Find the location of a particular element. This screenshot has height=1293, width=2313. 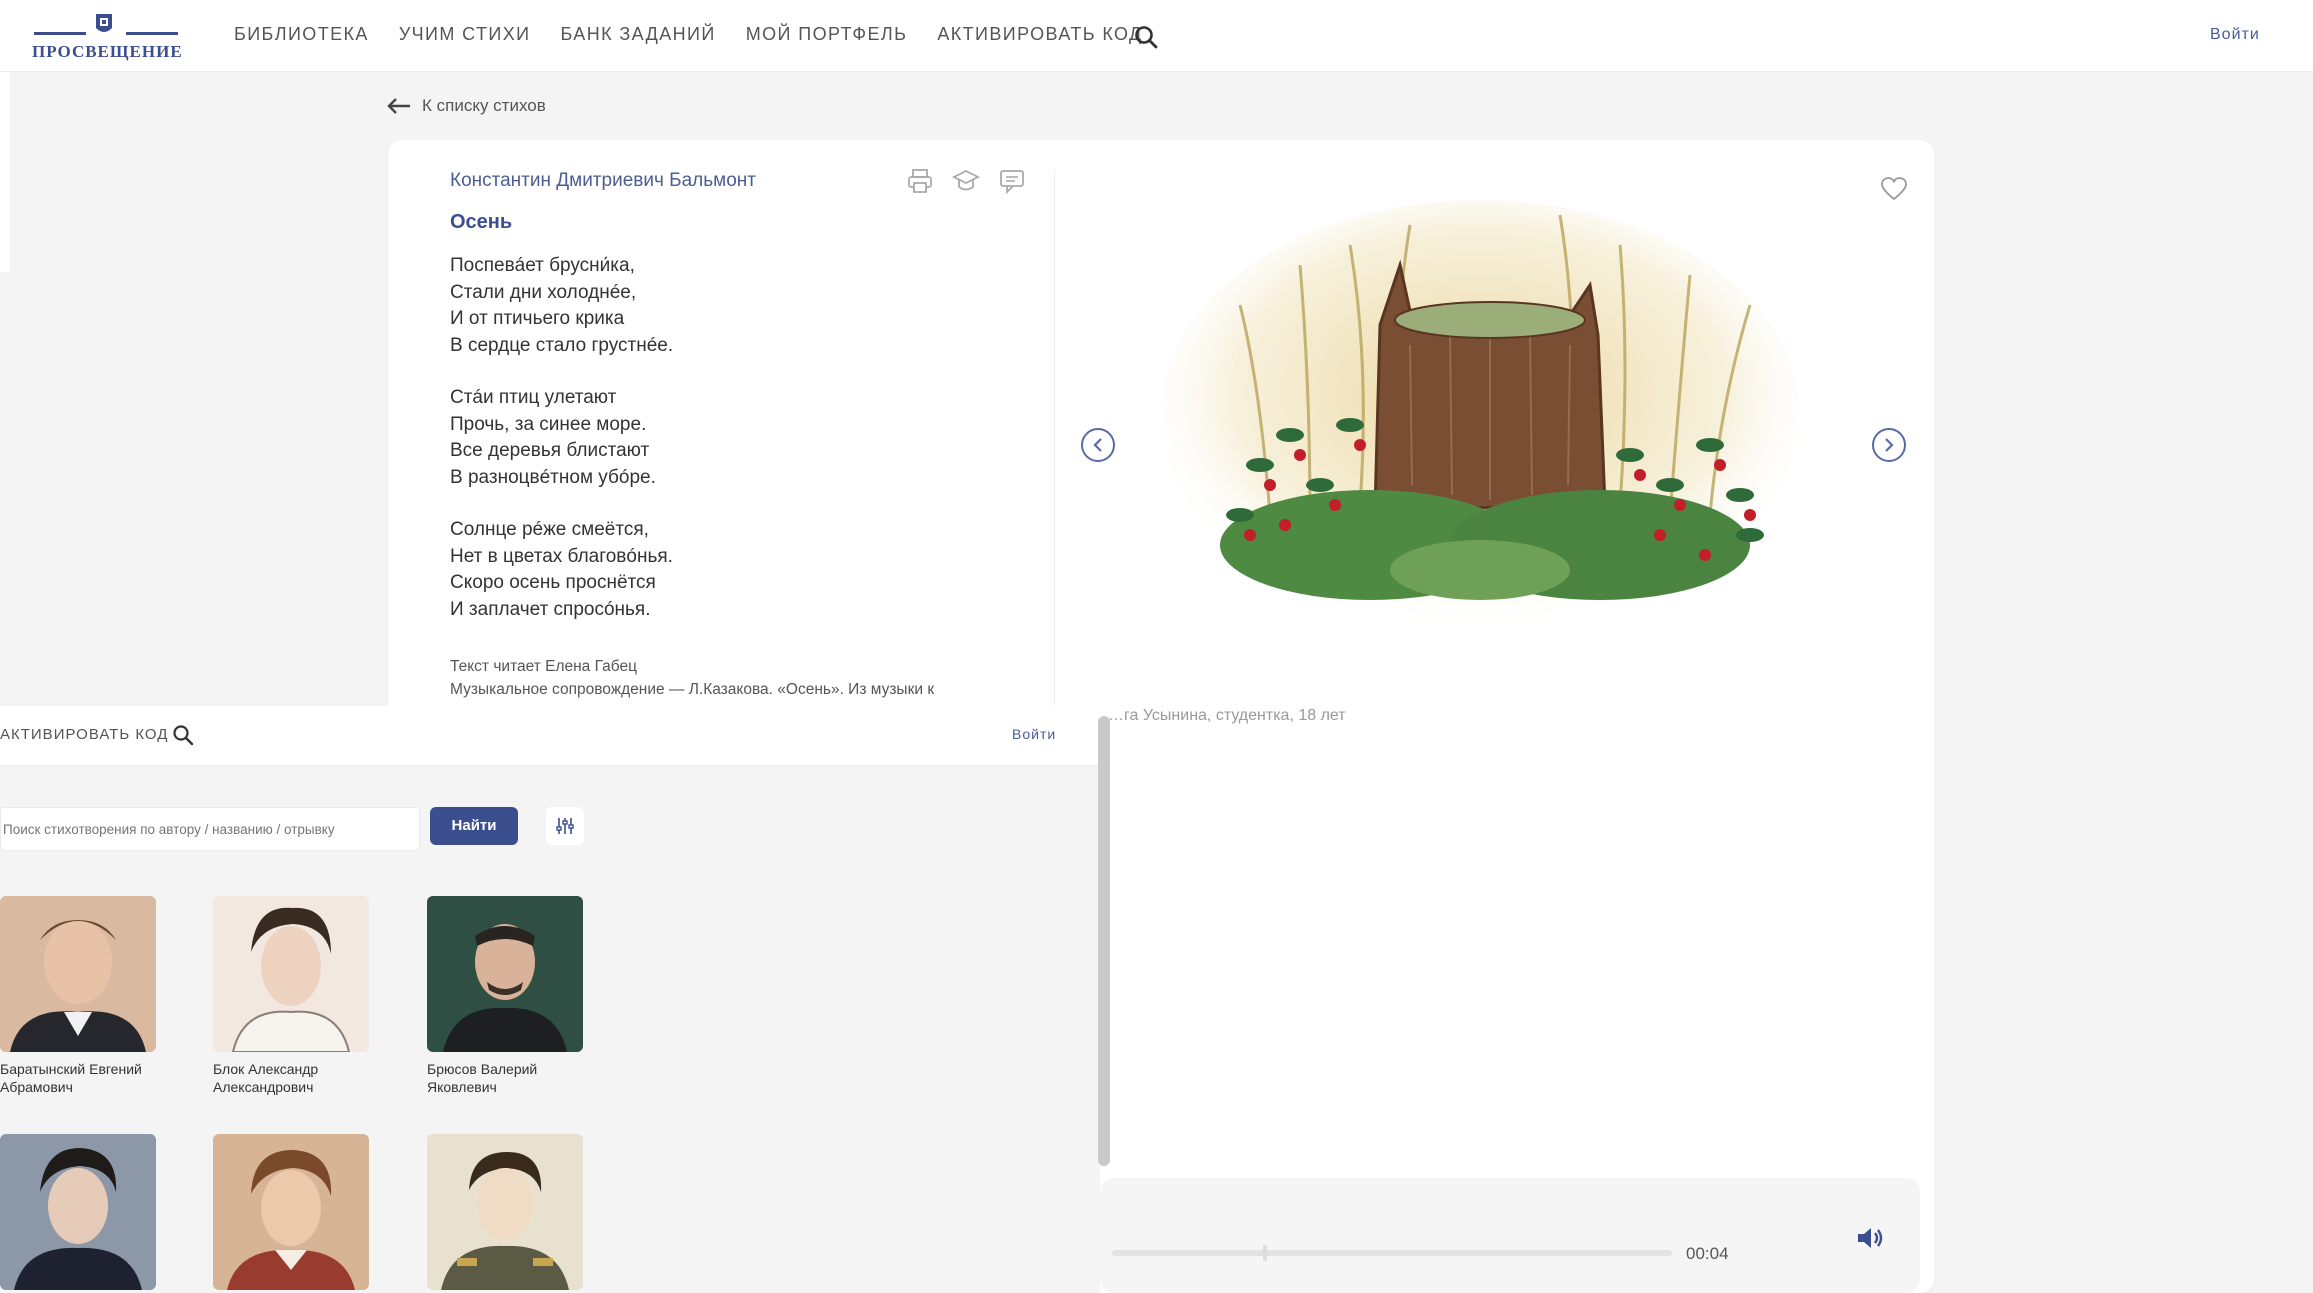

poem-line: Нет в цветах благовóнья. is located at coordinates (561, 556).